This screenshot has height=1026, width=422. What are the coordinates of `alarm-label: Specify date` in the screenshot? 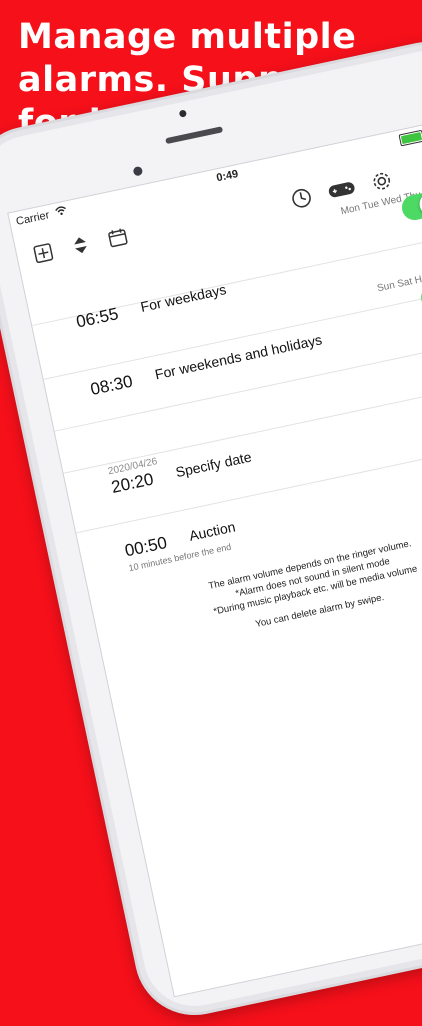 It's located at (213, 464).